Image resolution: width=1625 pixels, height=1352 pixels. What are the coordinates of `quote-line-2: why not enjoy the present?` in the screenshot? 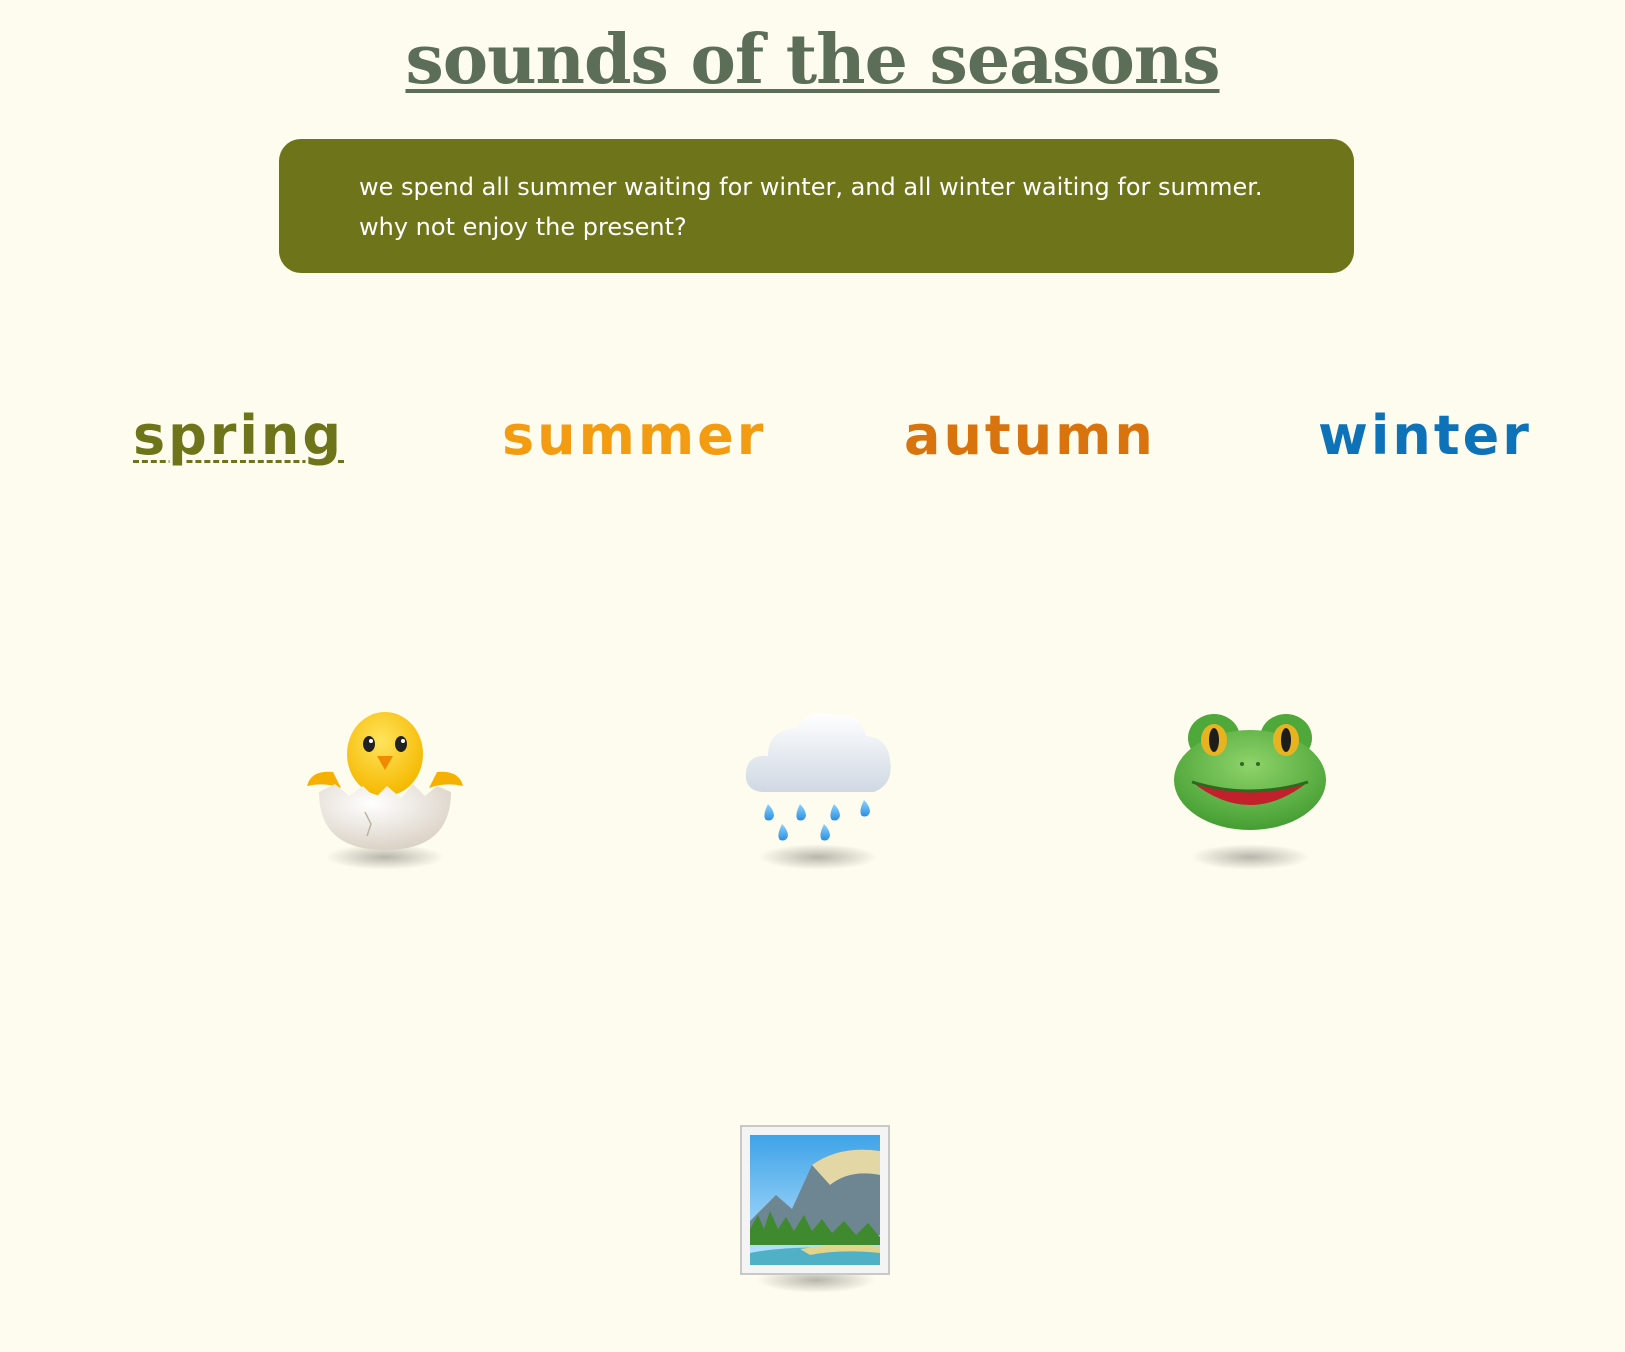 It's located at (523, 227).